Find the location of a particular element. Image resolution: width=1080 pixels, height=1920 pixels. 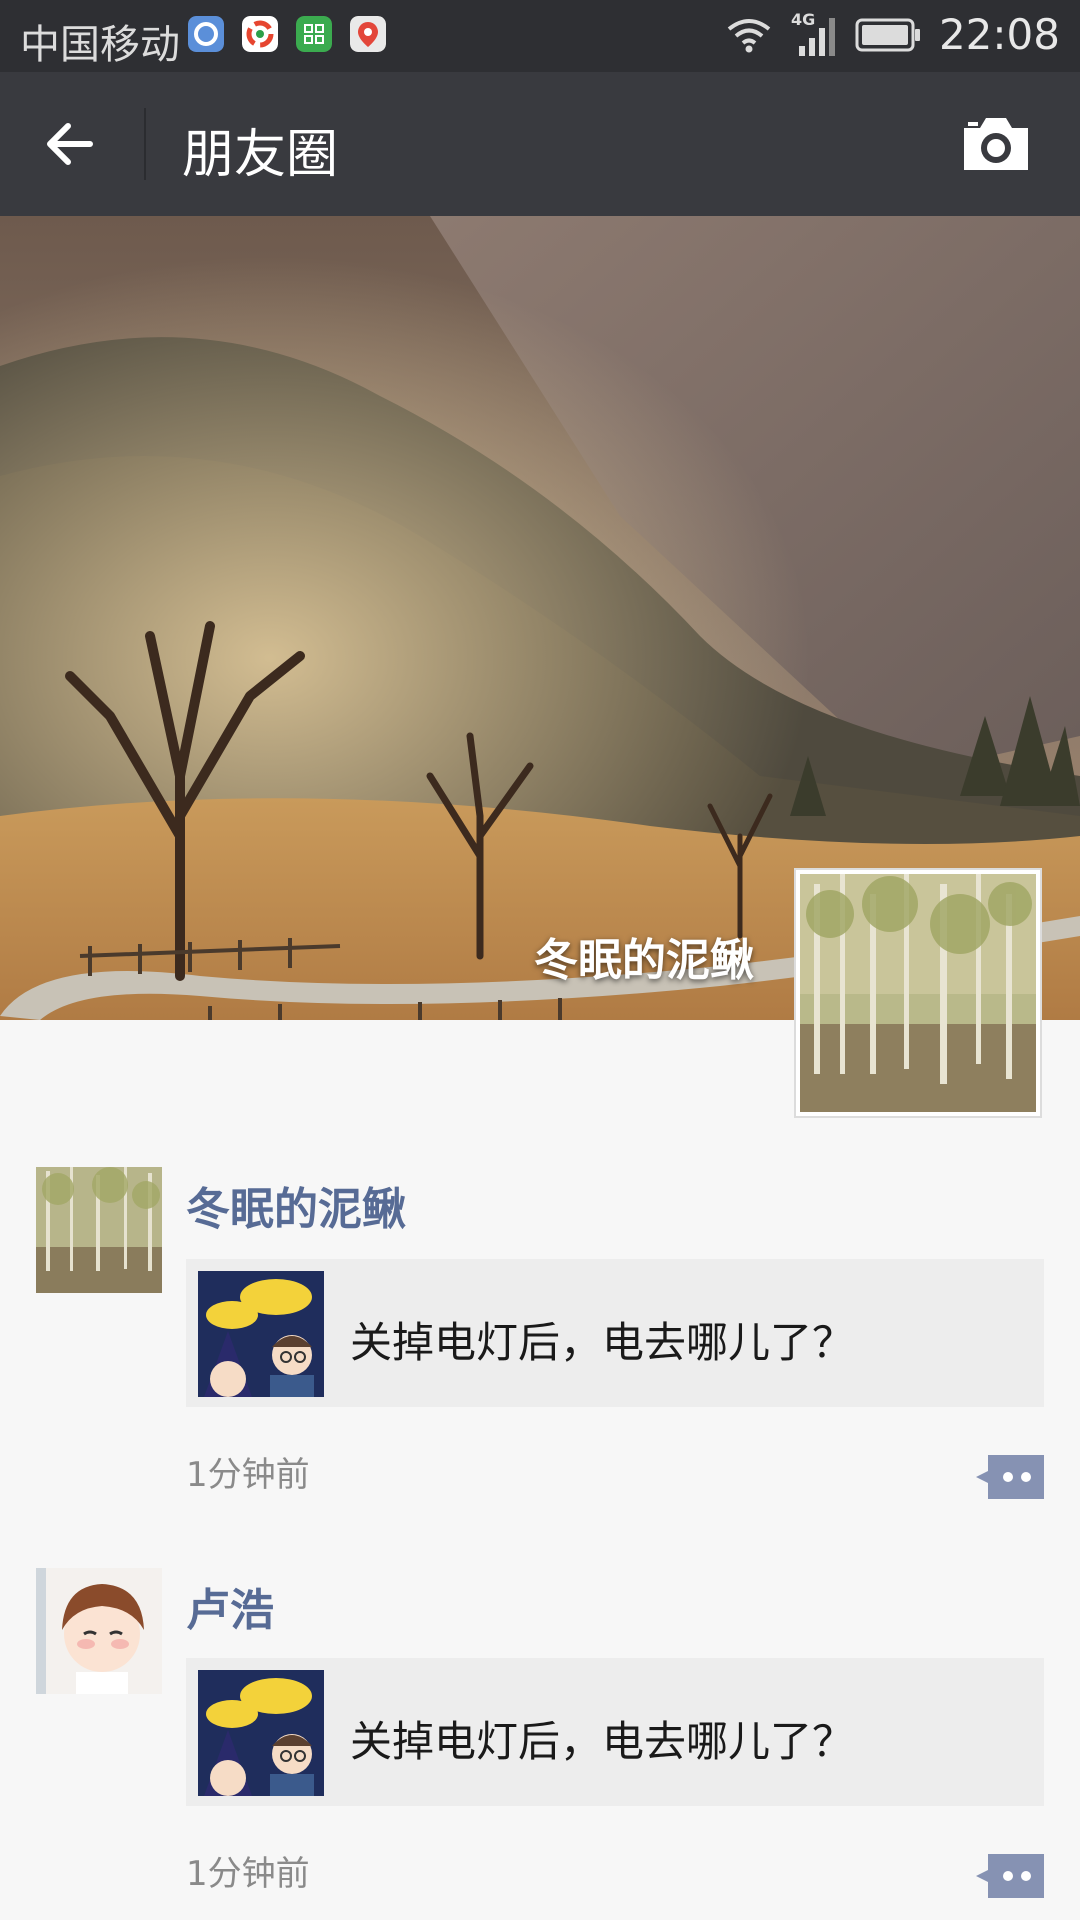

status-bar: 中国移动 4G 22:08 is located at coordinates (540, 36).